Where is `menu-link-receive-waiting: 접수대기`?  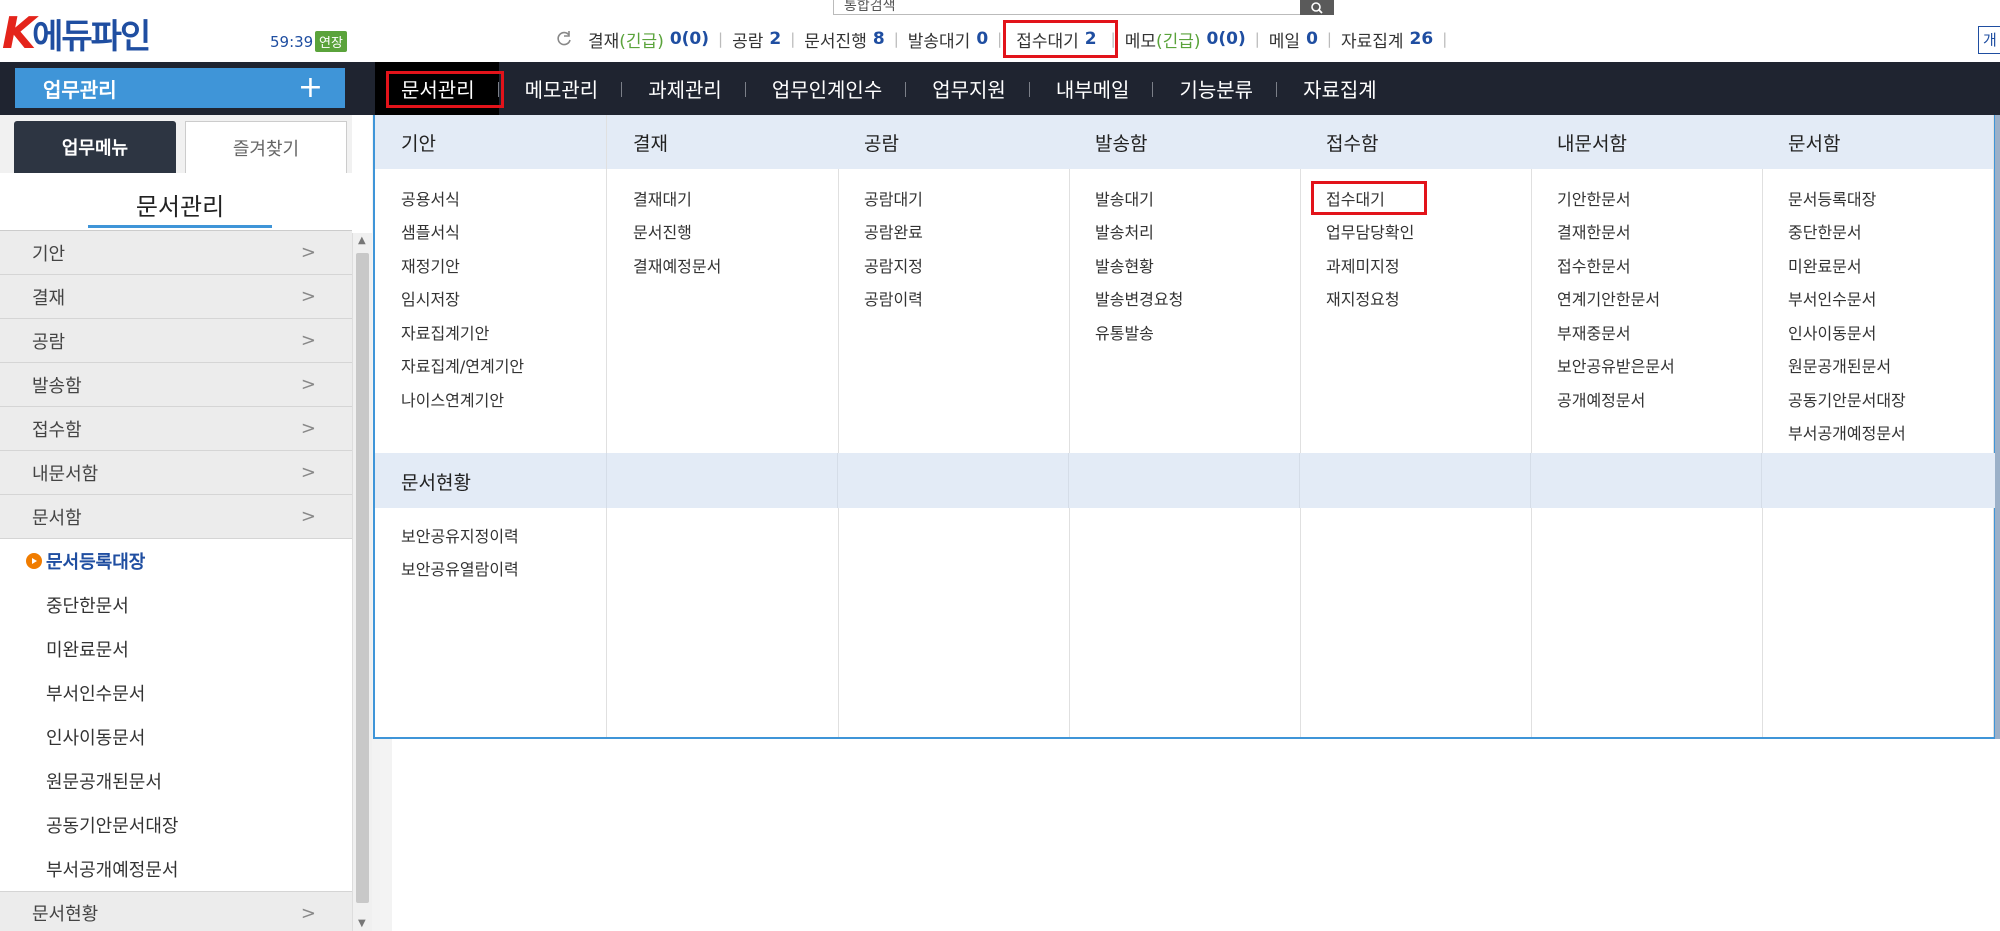 menu-link-receive-waiting: 접수대기 is located at coordinates (1415, 198).